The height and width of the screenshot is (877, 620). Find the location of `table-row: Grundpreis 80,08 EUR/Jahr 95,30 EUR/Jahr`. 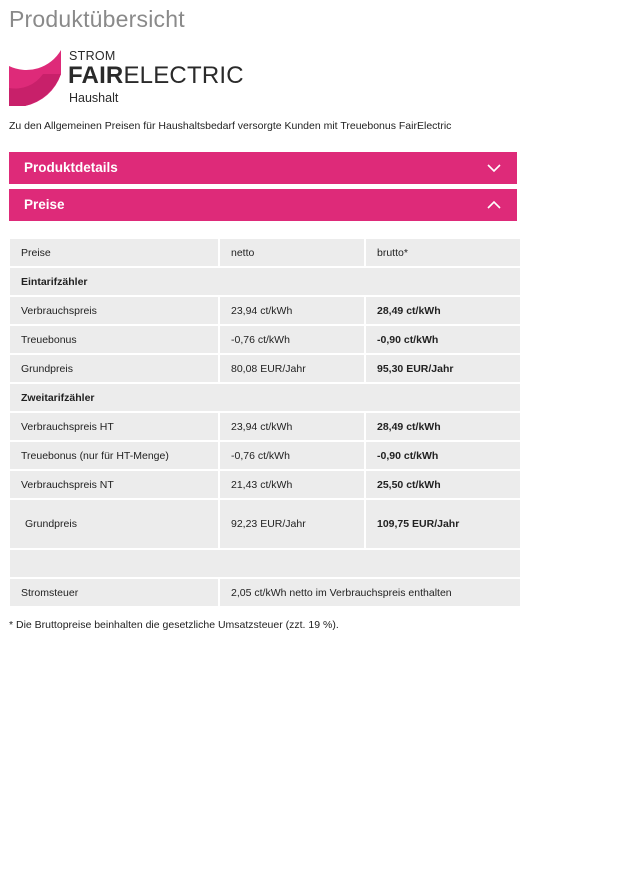

table-row: Grundpreis 80,08 EUR/Jahr 95,30 EUR/Jahr is located at coordinates (265, 368).